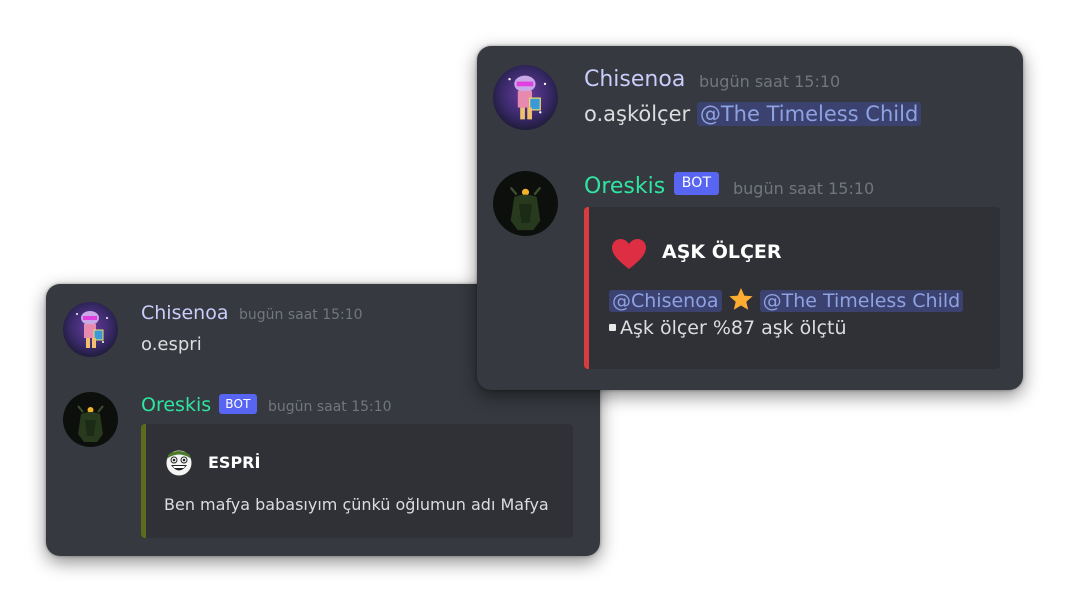  I want to click on embed-result-line: Aşk ölçer %87 aşk ölçtü, so click(728, 328).